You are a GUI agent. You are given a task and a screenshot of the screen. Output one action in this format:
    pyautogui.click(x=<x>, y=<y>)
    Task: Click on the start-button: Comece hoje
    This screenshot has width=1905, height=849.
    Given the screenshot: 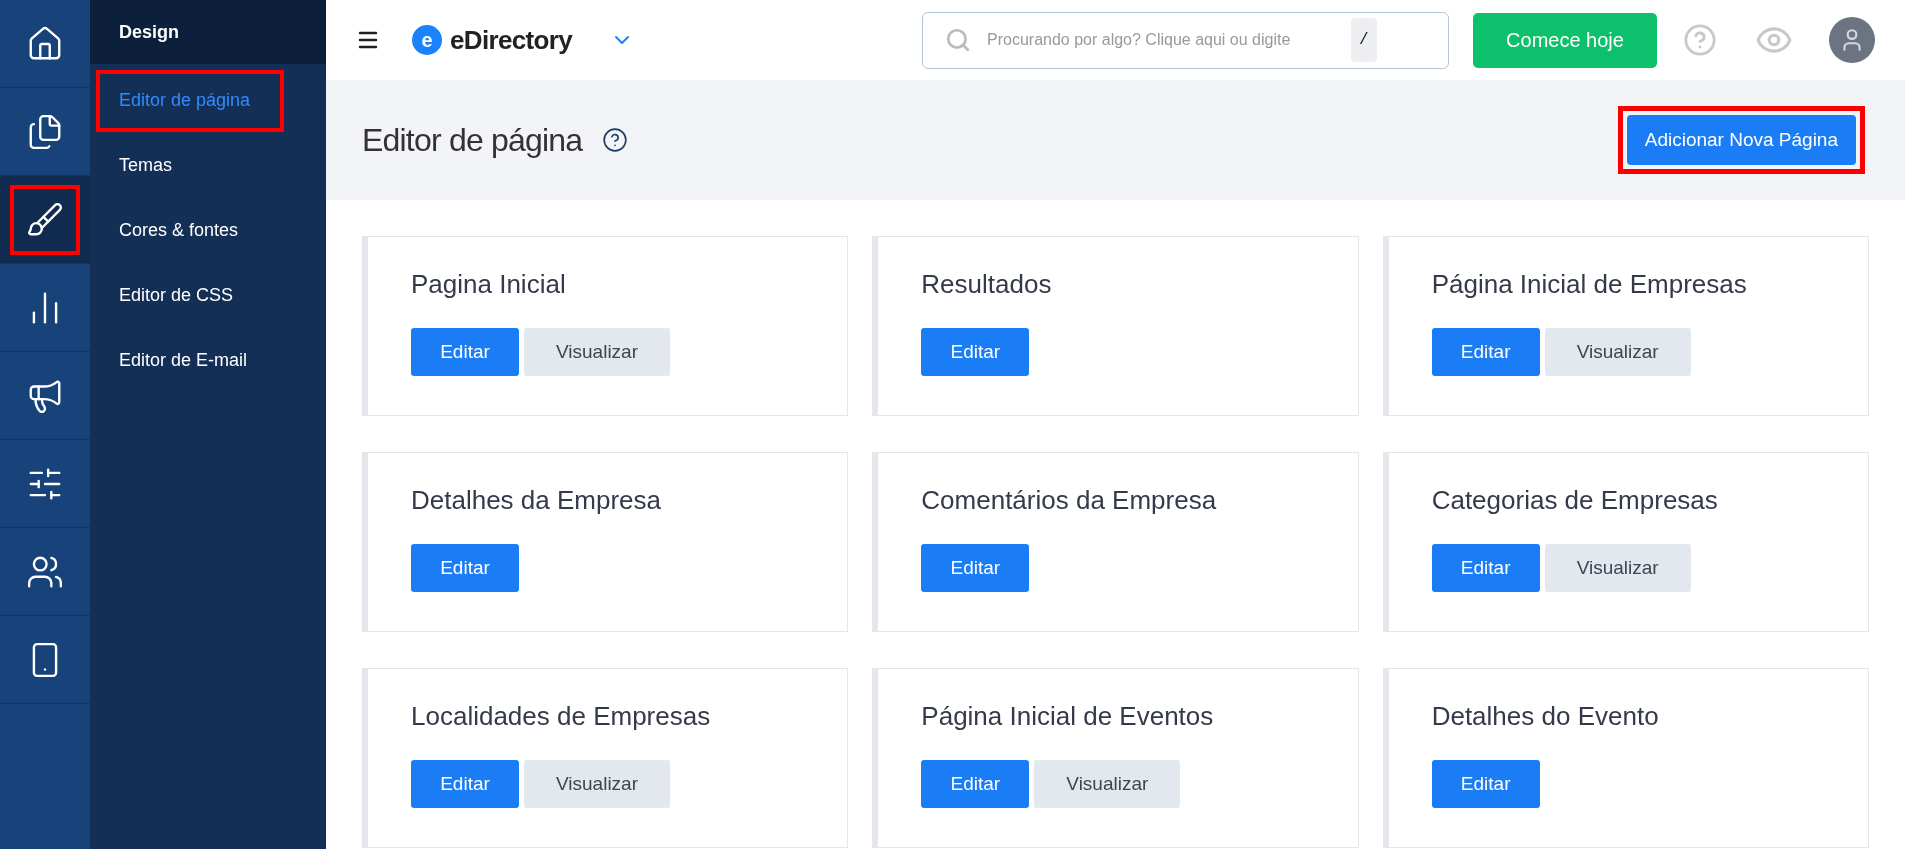 What is the action you would take?
    pyautogui.click(x=1565, y=40)
    